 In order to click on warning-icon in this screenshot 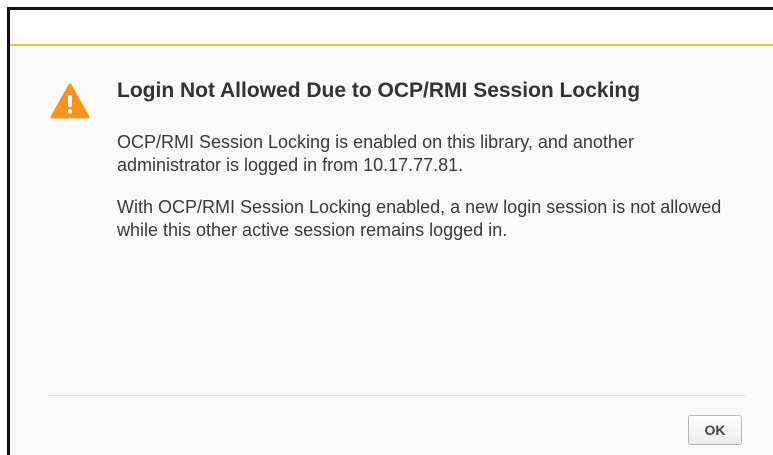, I will do `click(70, 101)`.